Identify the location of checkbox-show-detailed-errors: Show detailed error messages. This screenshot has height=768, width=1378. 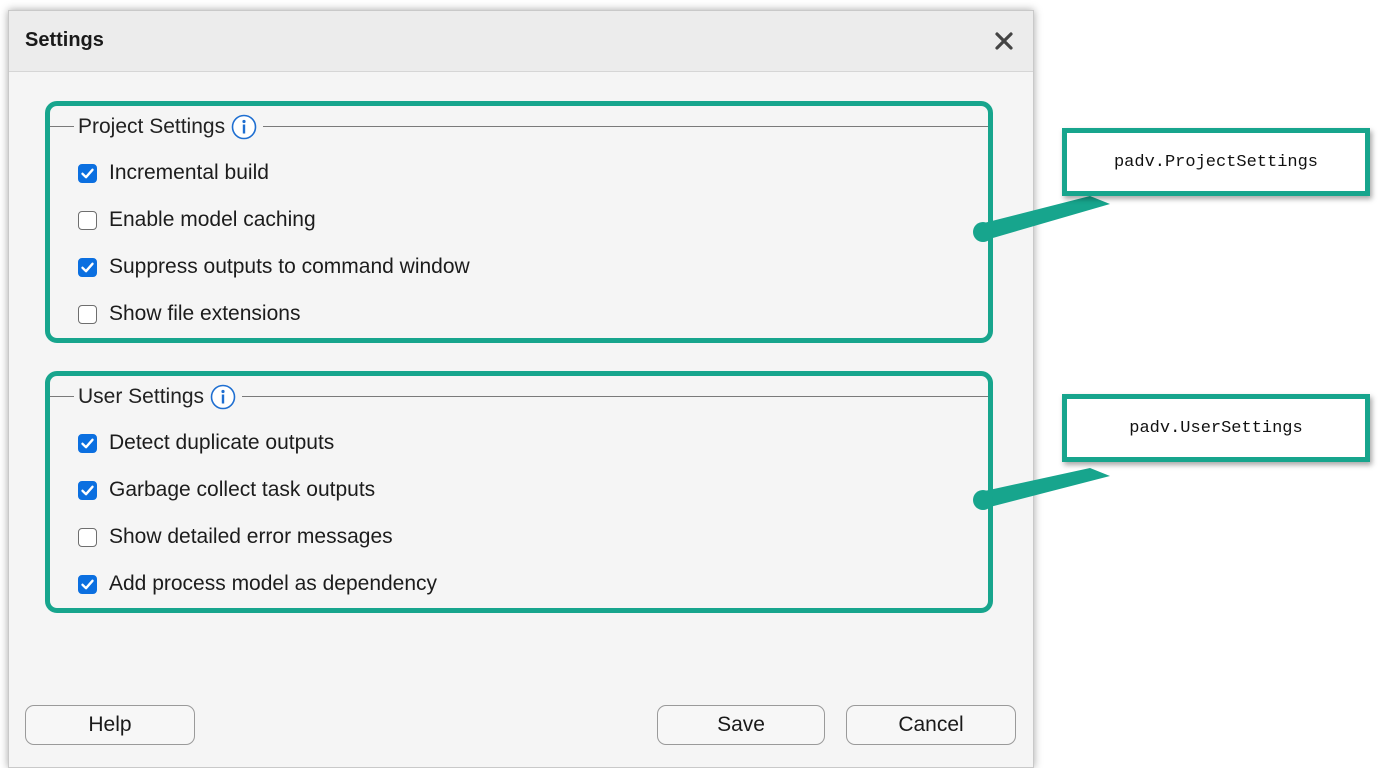
(235, 537).